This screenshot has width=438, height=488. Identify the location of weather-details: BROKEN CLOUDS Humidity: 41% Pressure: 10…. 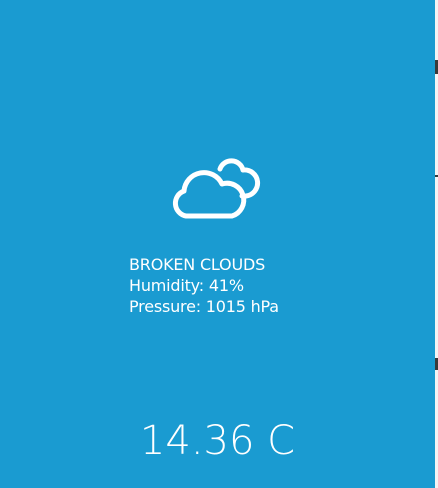
(204, 285).